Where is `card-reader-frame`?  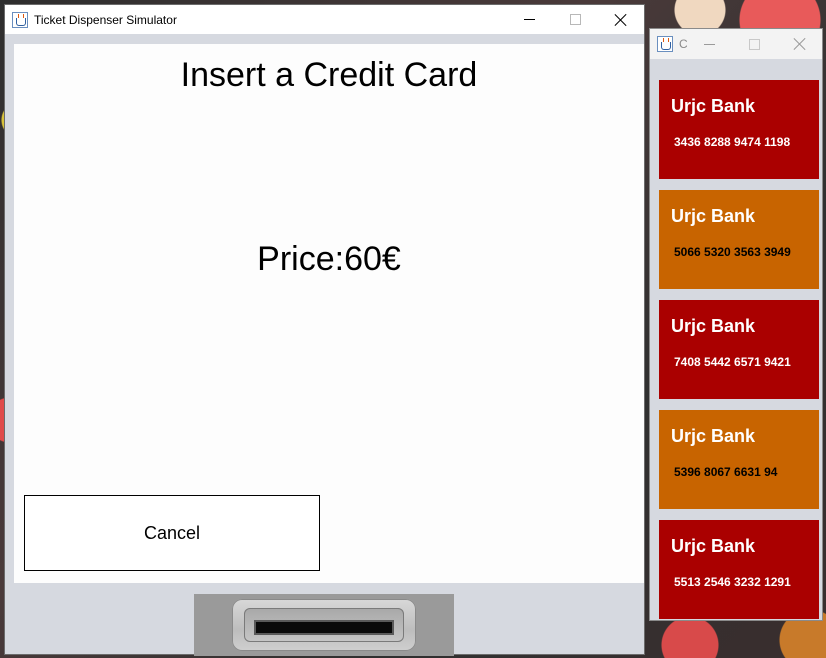
card-reader-frame is located at coordinates (324, 625).